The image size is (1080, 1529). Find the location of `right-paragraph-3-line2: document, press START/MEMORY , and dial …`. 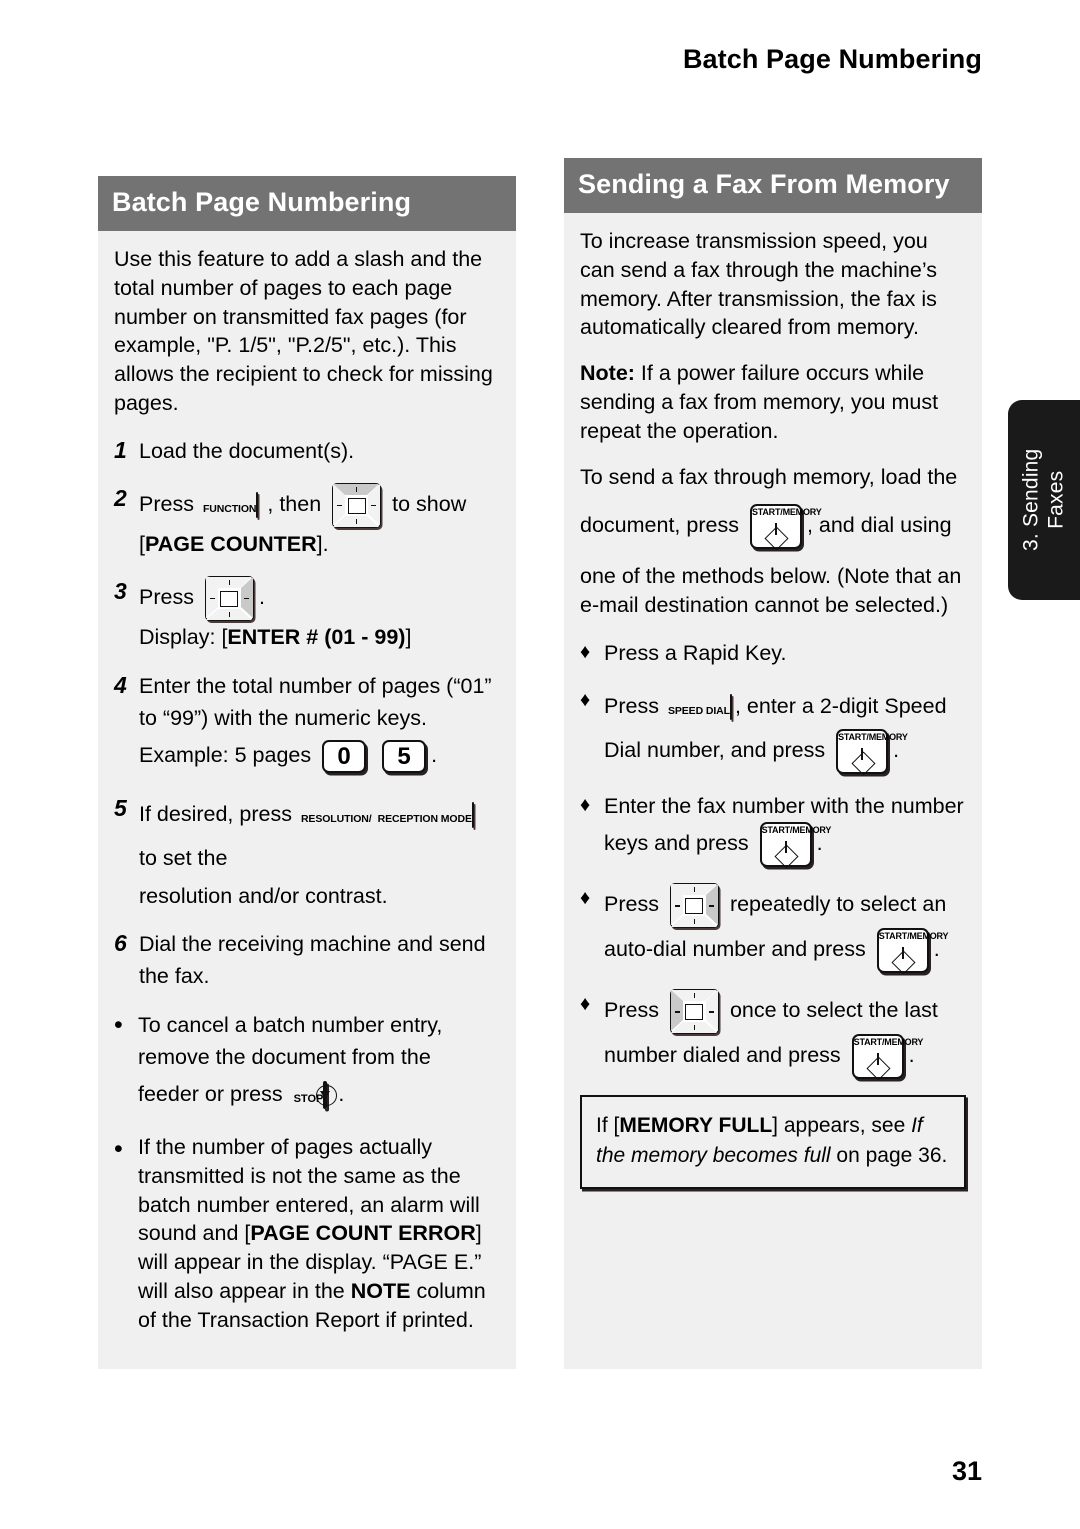

right-paragraph-3-line2: document, press START/MEMORY , and dial … is located at coordinates (773, 527).